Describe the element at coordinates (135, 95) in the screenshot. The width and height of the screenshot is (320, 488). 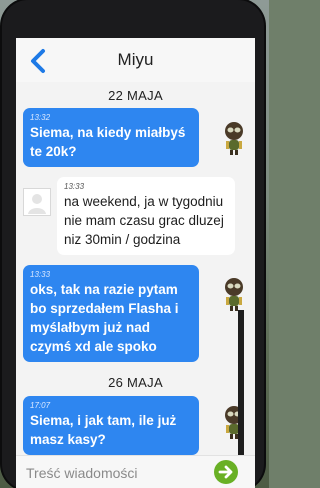
I see `date-separator: 22 MAJA` at that location.